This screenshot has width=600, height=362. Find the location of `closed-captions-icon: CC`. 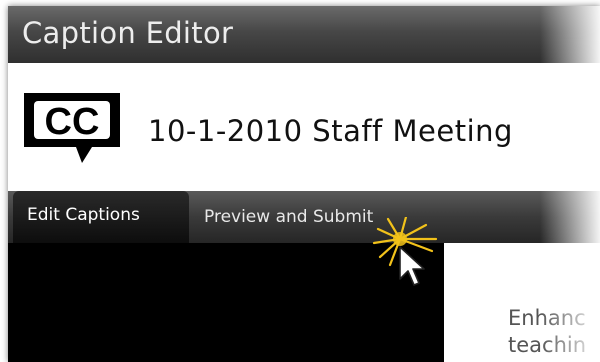

closed-captions-icon: CC is located at coordinates (72, 128).